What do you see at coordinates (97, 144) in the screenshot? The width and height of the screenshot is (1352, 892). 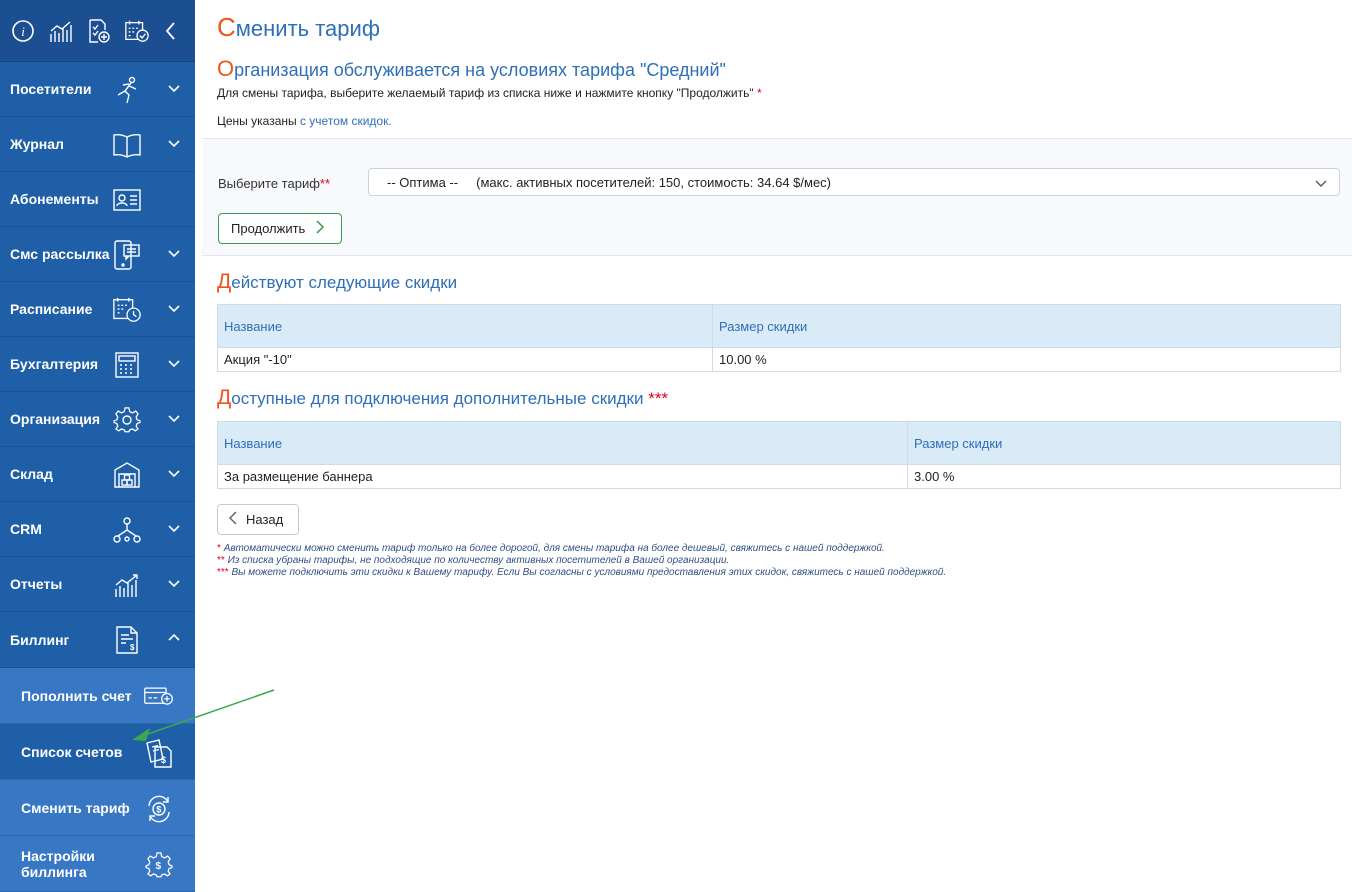 I see `sidebar-item-journal: Журнал` at bounding box center [97, 144].